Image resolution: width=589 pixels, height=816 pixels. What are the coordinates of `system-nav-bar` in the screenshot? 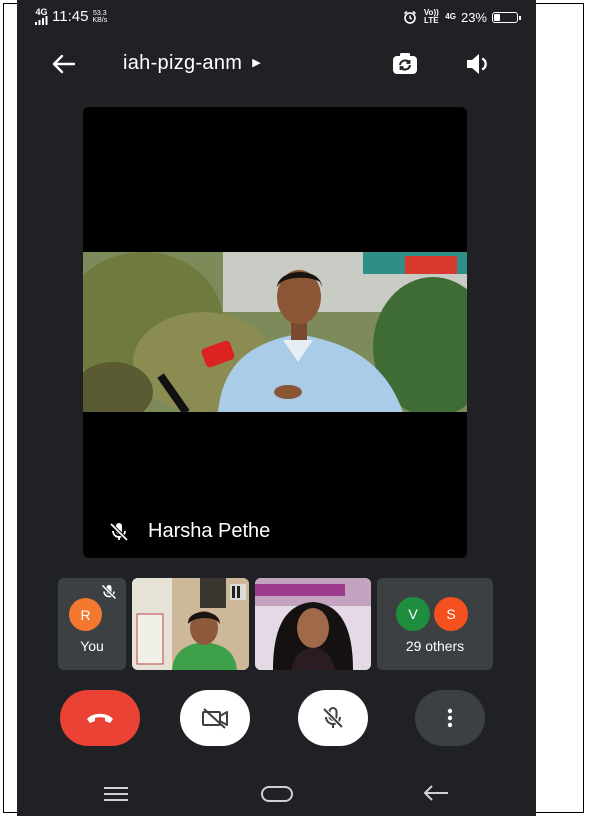 It's located at (276, 795).